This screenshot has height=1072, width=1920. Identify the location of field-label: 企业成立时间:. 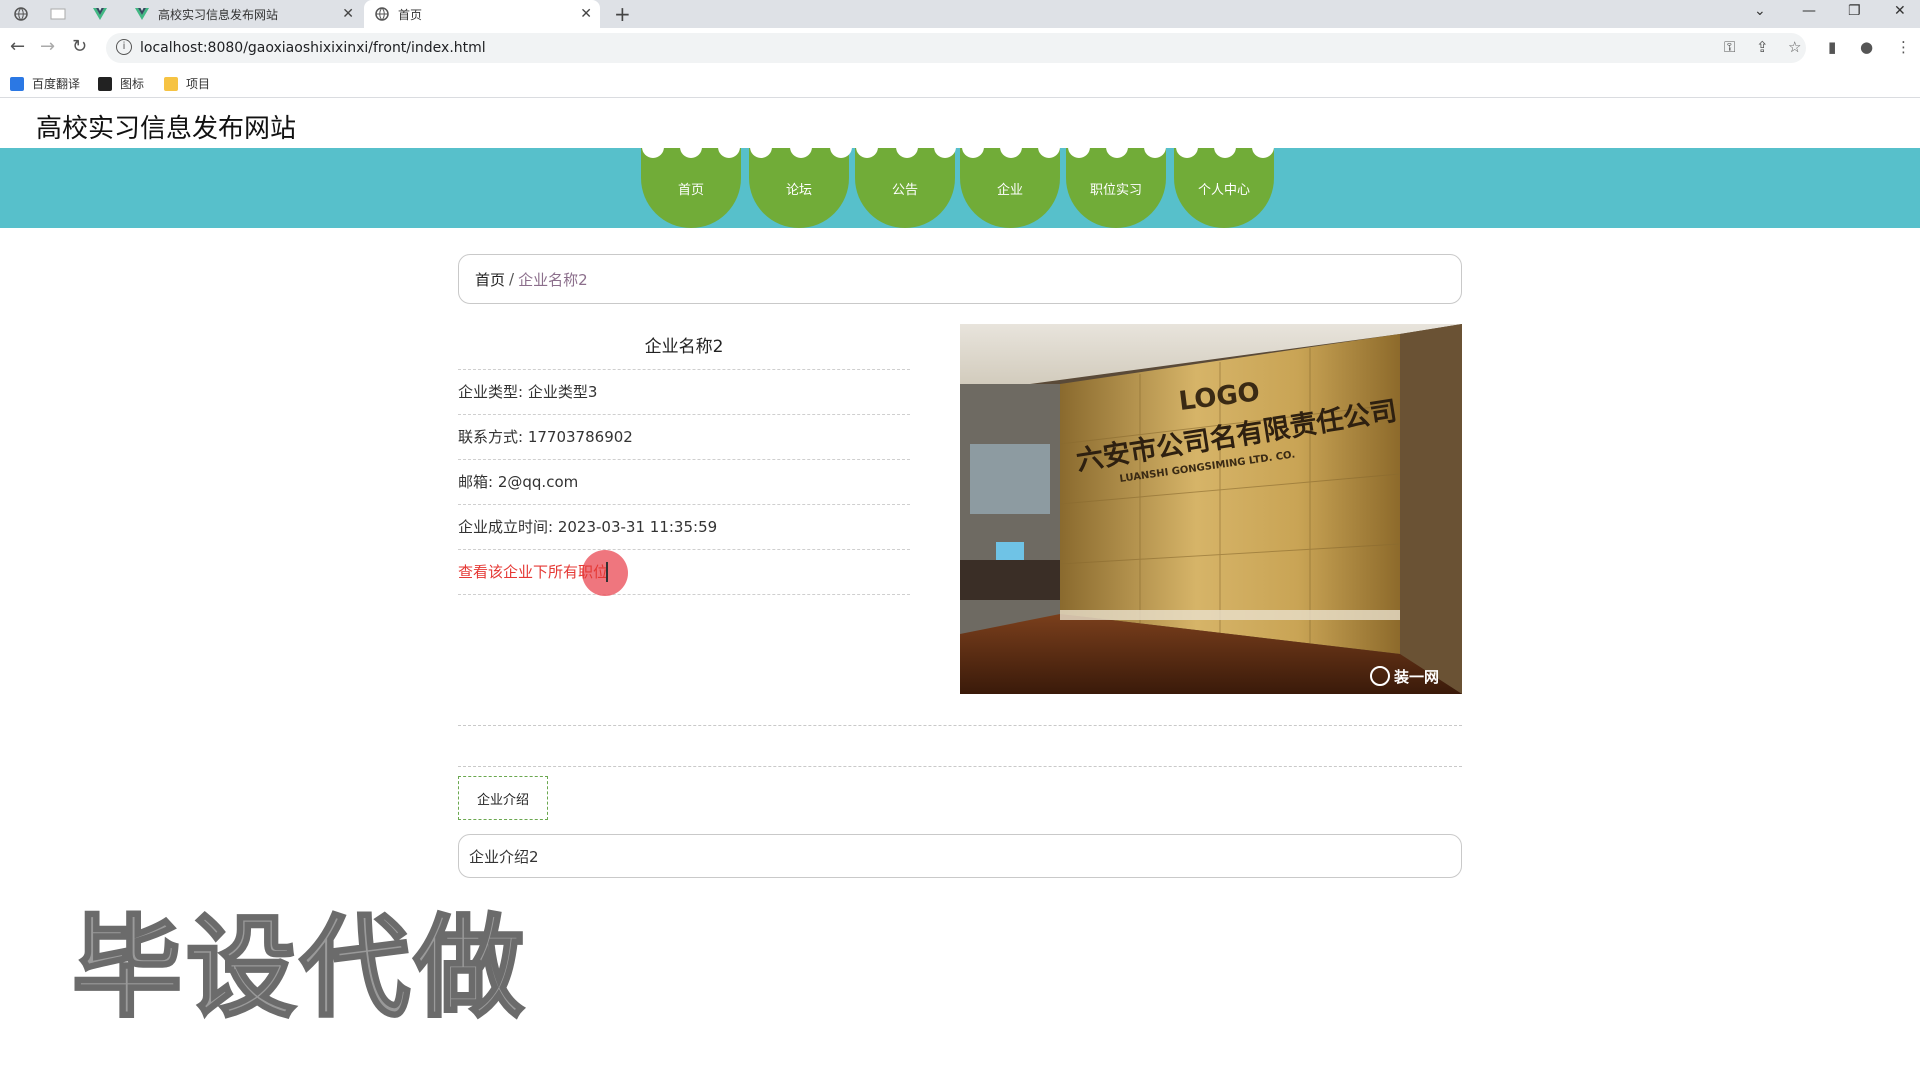
(506, 527).